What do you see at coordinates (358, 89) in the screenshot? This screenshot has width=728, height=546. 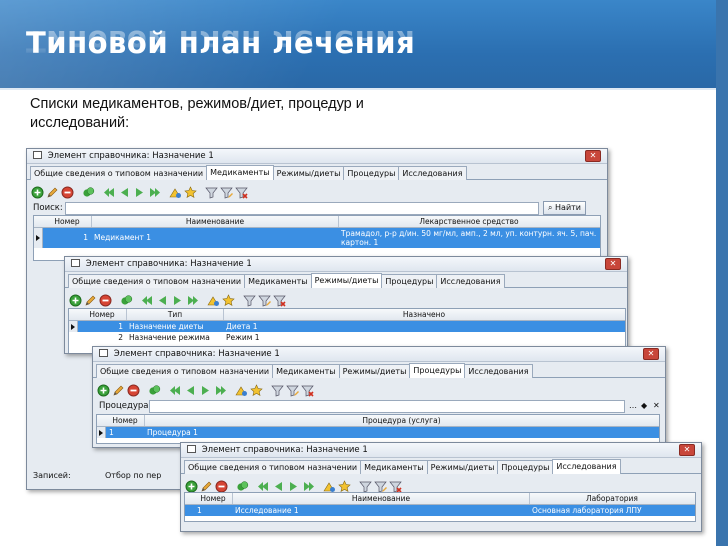 I see `header-divider` at bounding box center [358, 89].